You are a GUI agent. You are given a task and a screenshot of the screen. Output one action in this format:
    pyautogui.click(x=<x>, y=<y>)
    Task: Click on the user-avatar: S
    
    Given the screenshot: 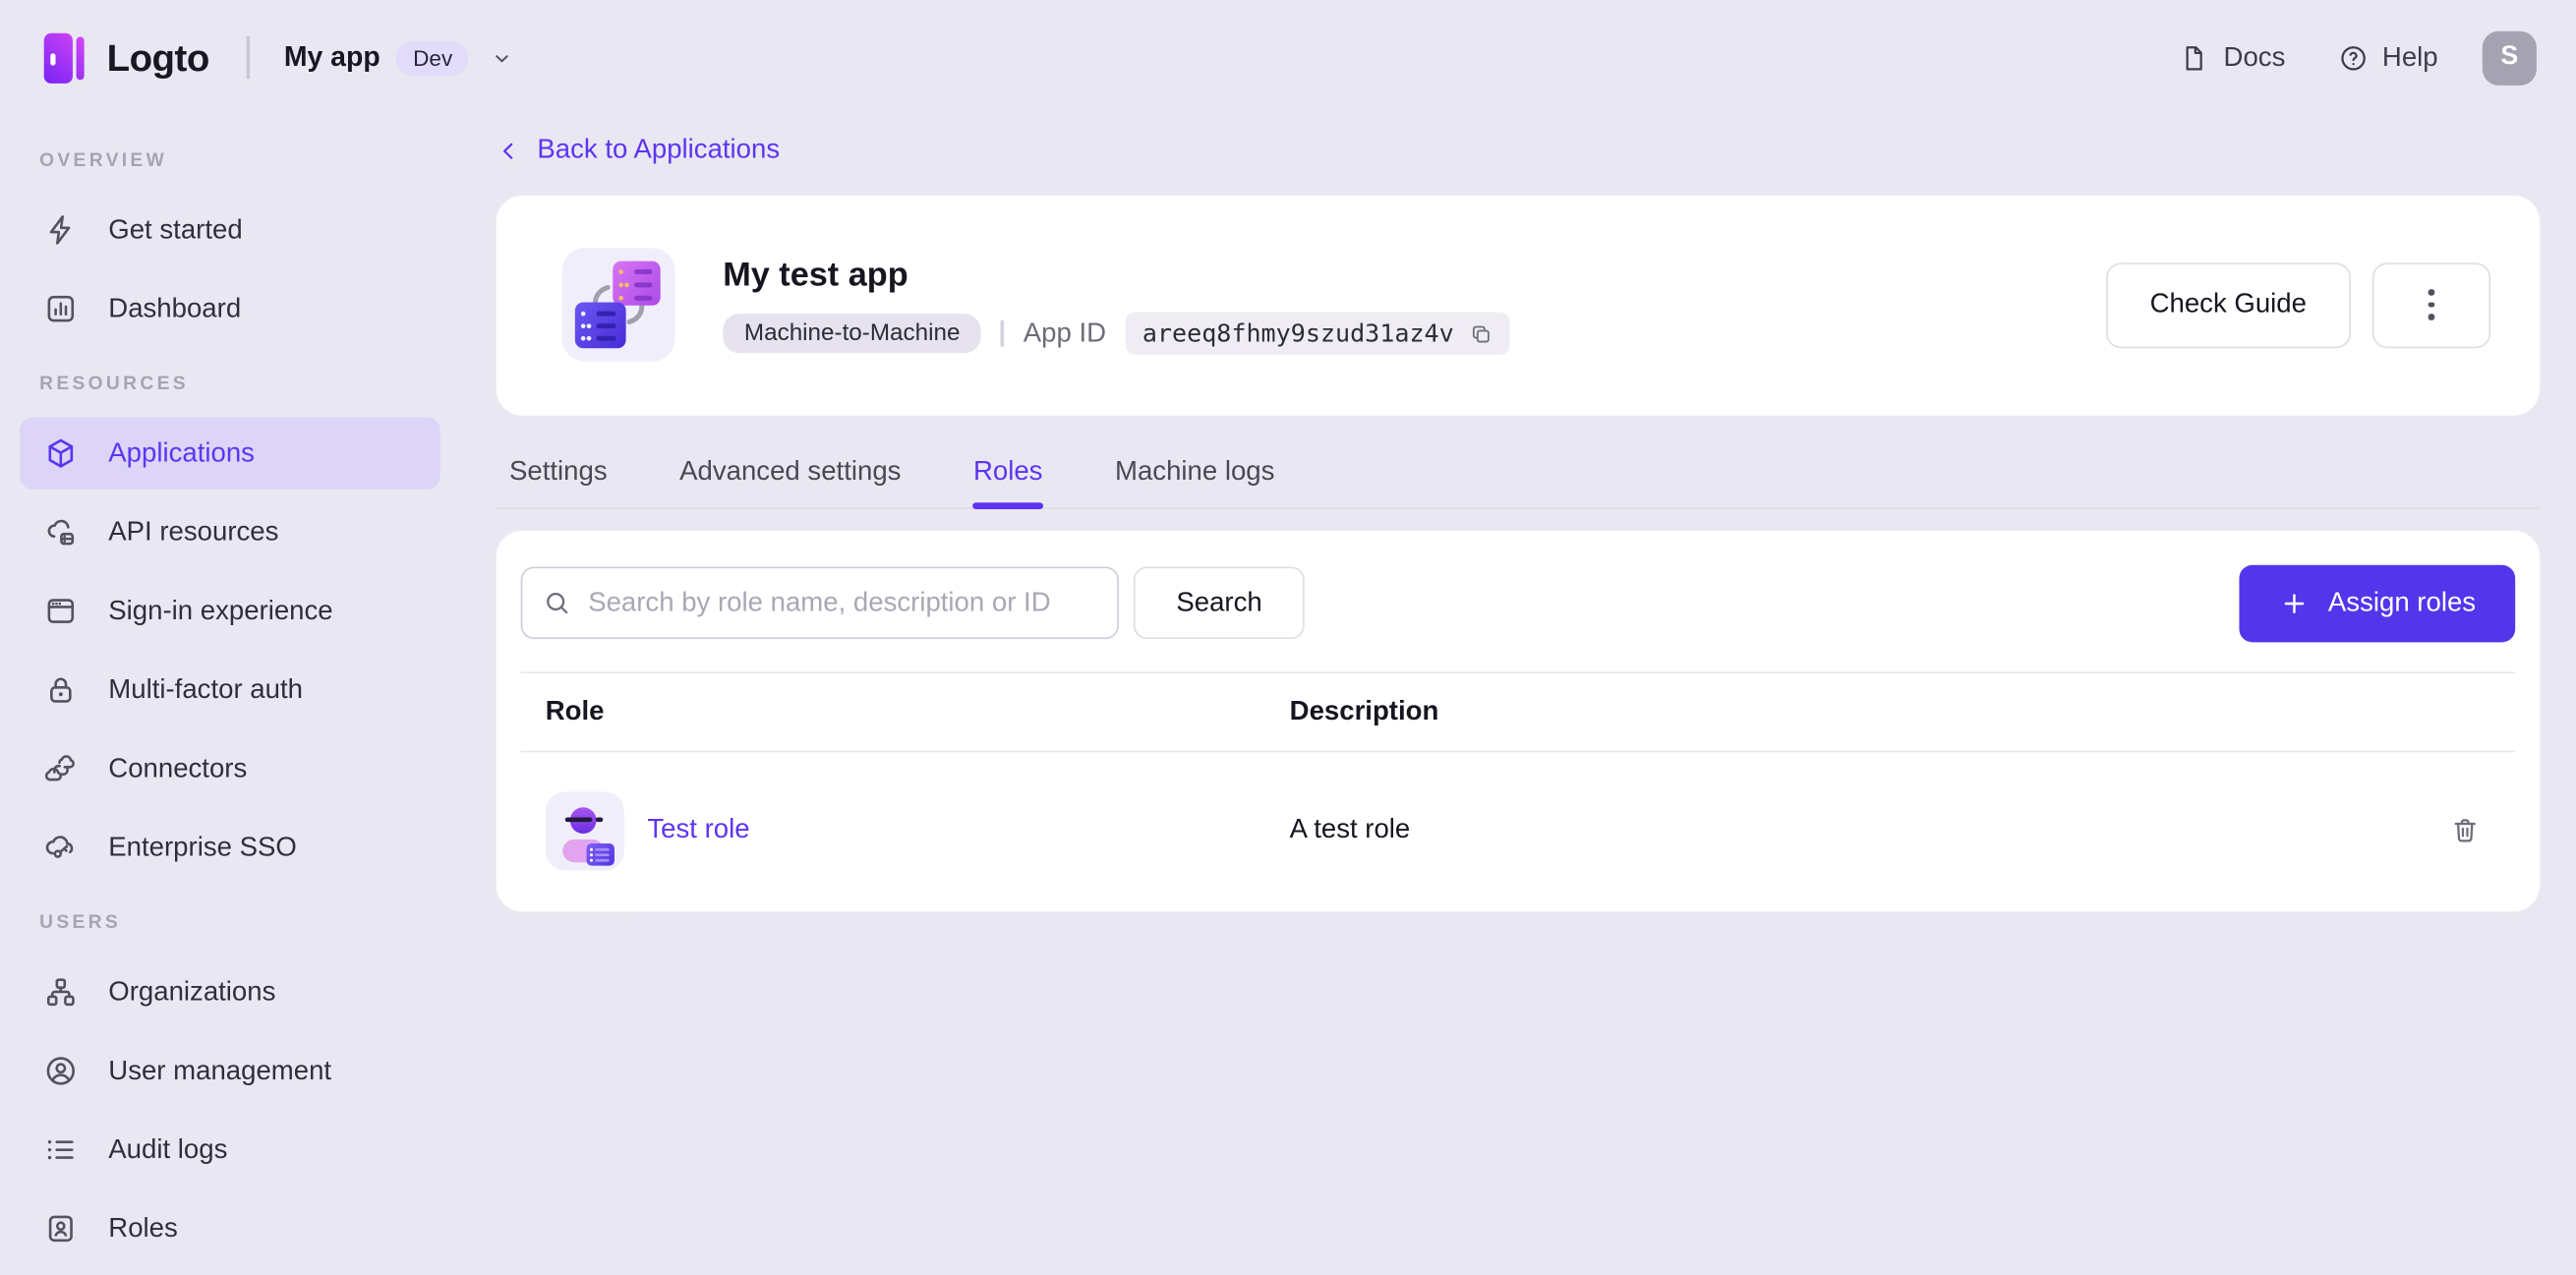 What is the action you would take?
    pyautogui.click(x=2509, y=58)
    